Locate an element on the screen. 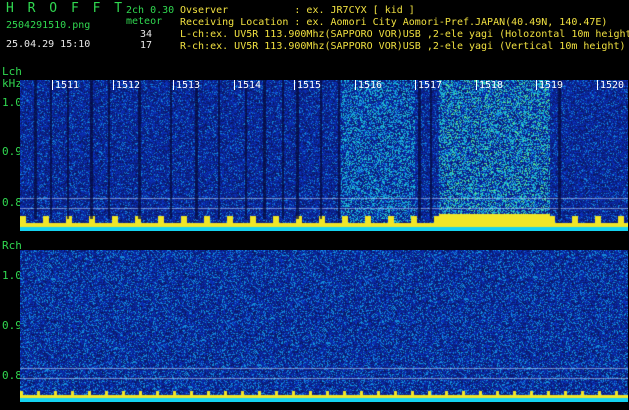  meteor-label: meteor is located at coordinates (144, 21).